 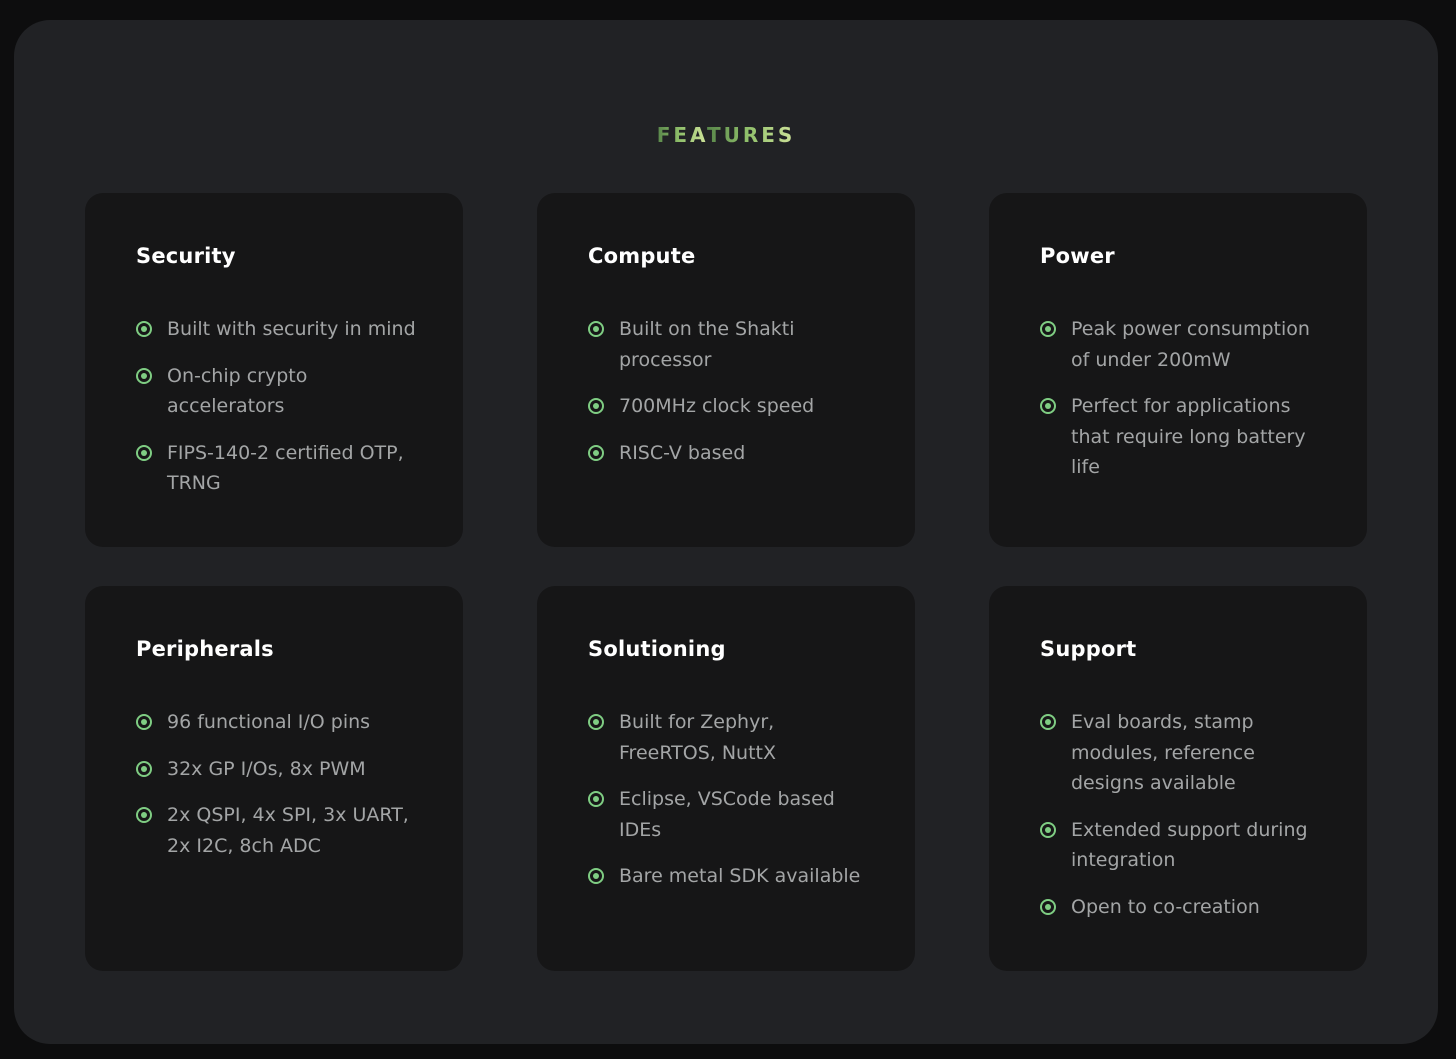 What do you see at coordinates (740, 876) in the screenshot?
I see `feature-text: Bare metal SDK available` at bounding box center [740, 876].